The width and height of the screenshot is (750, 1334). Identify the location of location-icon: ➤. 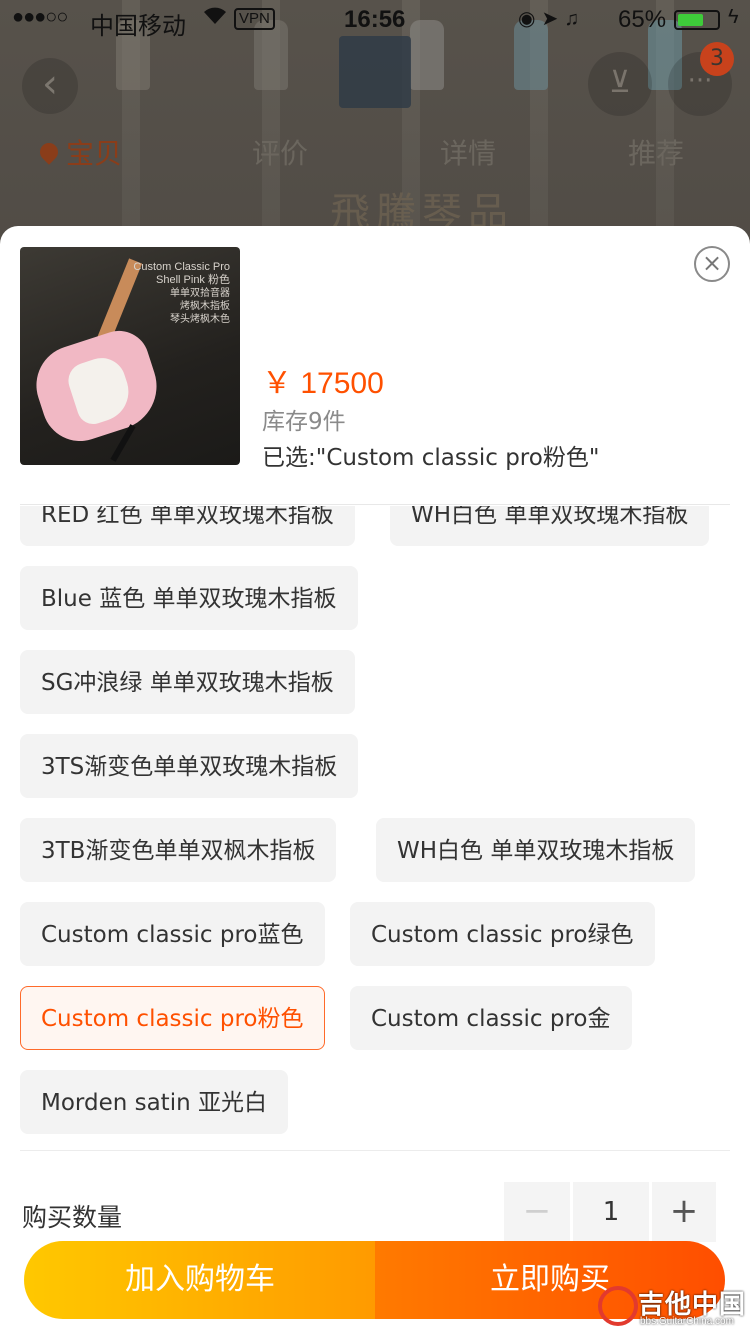
(553, 19).